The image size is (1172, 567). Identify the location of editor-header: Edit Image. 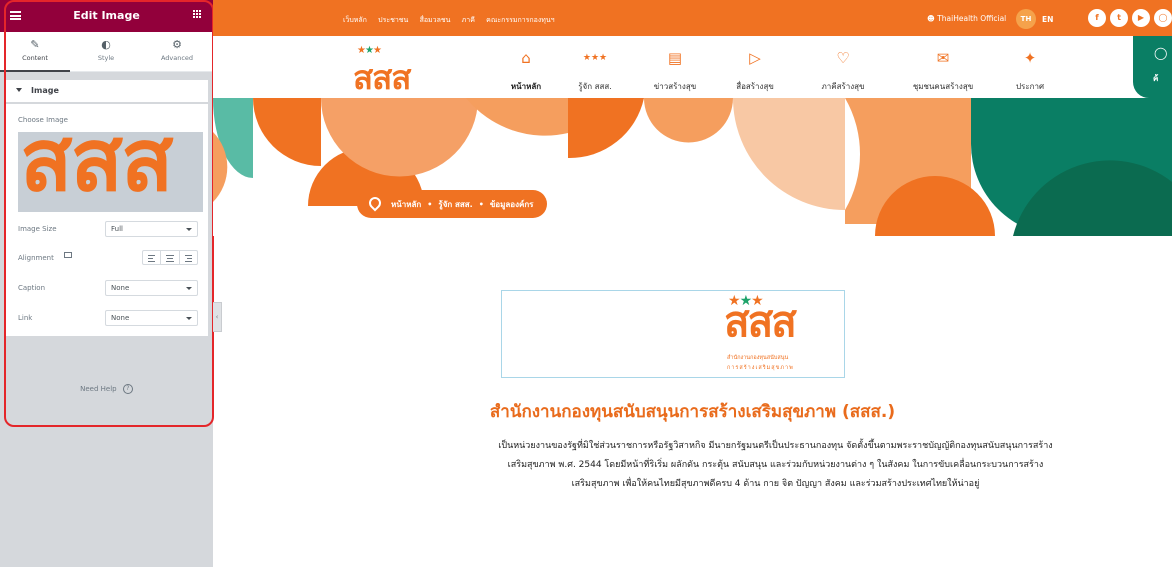
(106, 16).